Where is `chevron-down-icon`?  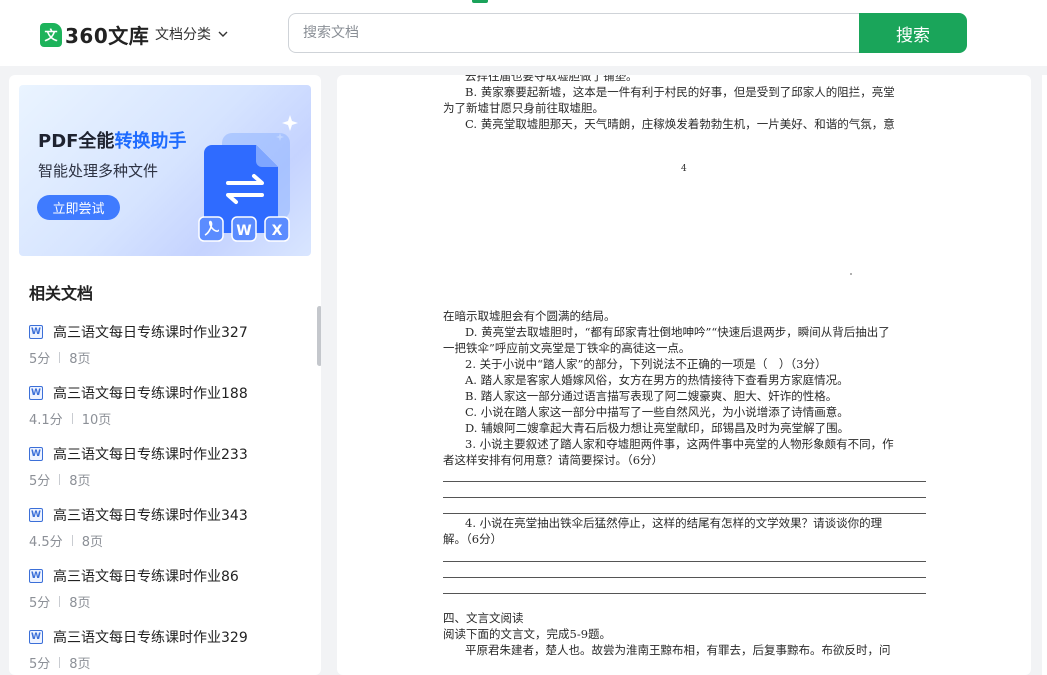
chevron-down-icon is located at coordinates (223, 34).